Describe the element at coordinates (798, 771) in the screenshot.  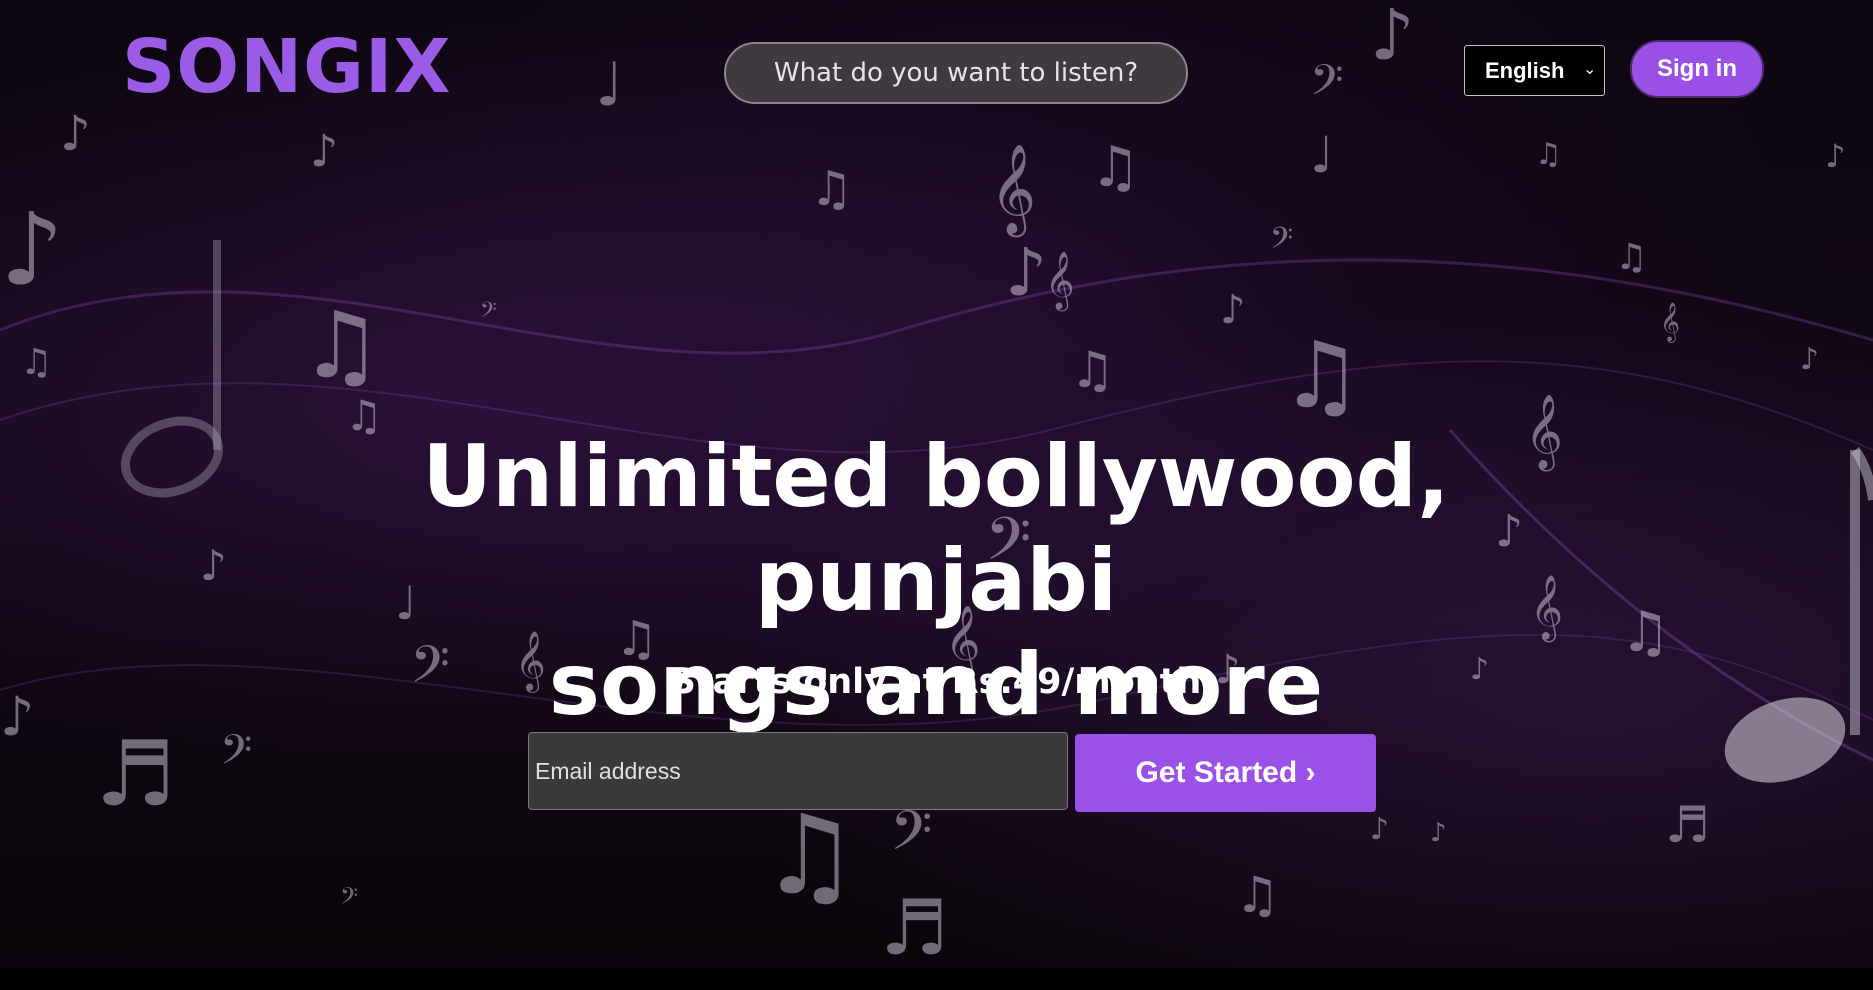
I see `email-field` at that location.